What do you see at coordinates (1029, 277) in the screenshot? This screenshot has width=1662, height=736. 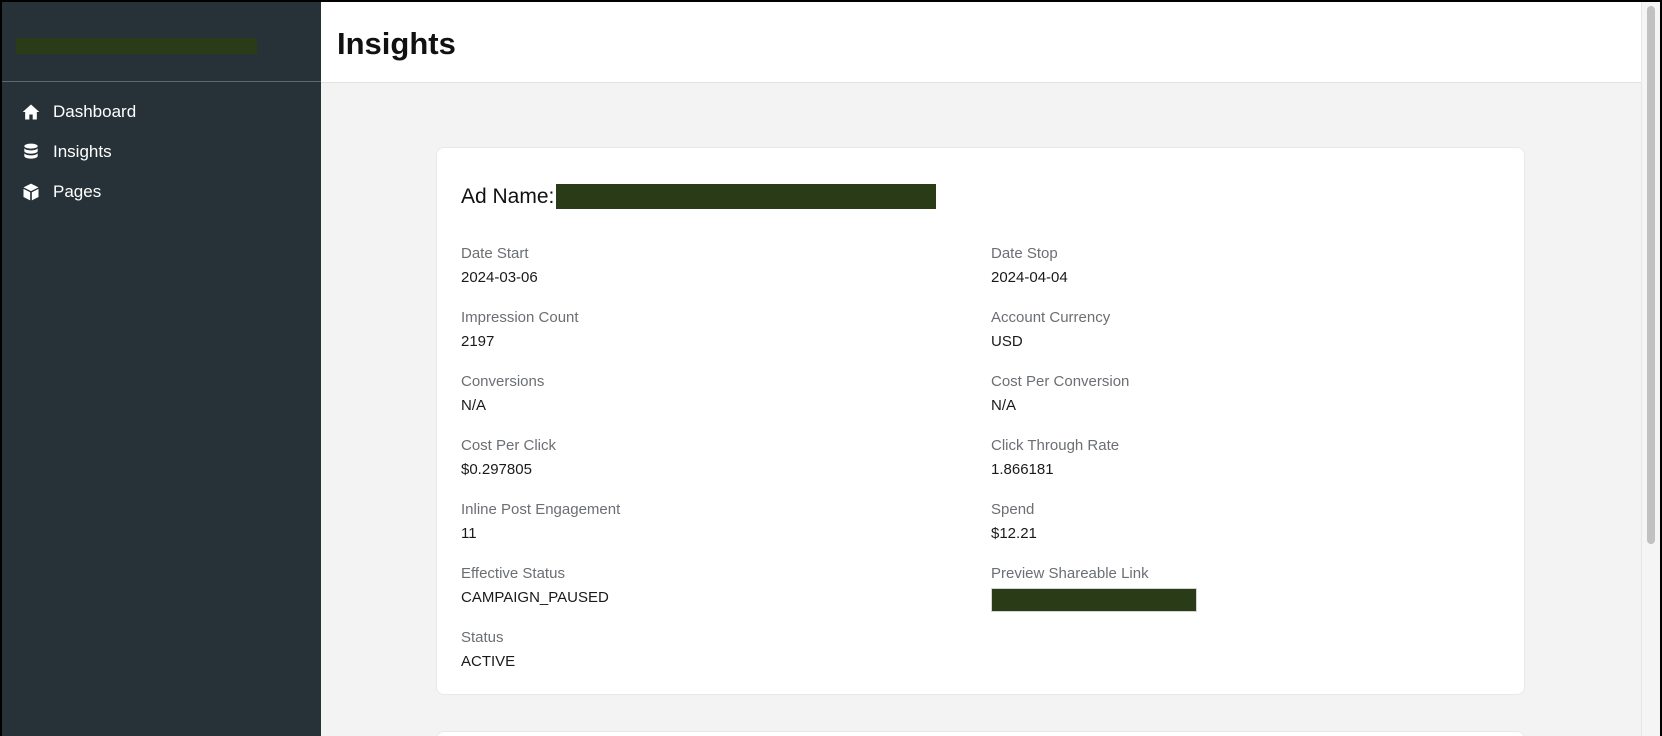 I see `field-value: 2024-04-04` at bounding box center [1029, 277].